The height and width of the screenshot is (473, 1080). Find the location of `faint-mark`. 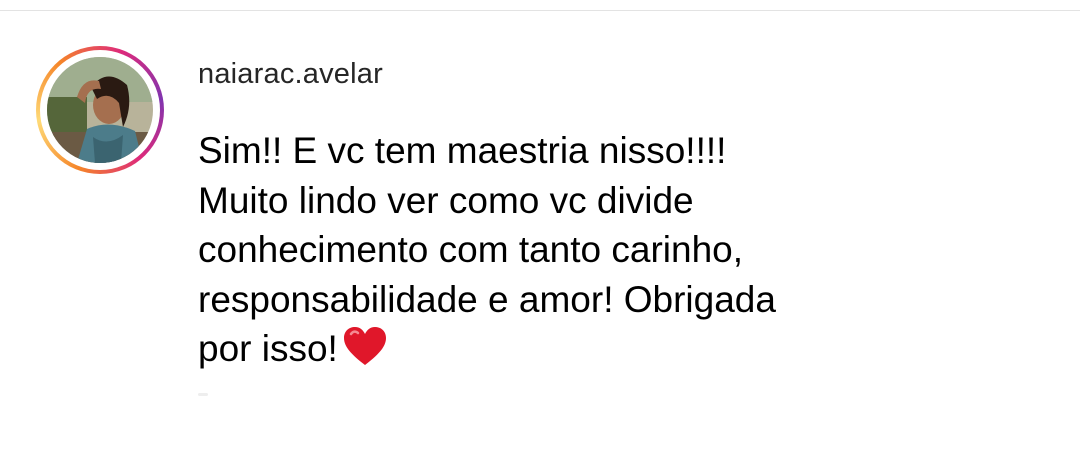

faint-mark is located at coordinates (203, 394).